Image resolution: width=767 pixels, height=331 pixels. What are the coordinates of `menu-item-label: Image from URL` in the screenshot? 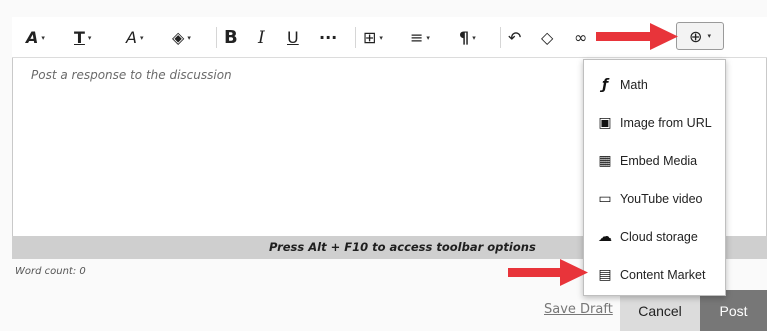 It's located at (666, 123).